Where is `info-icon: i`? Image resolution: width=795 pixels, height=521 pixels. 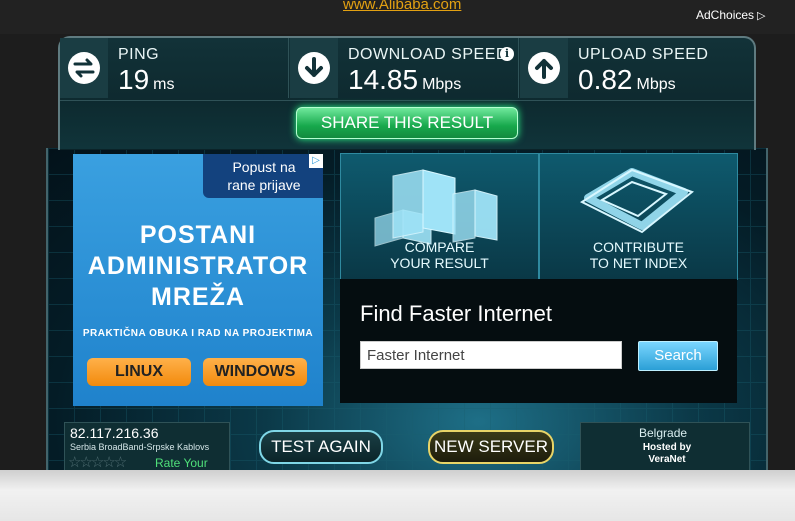
info-icon: i is located at coordinates (507, 54).